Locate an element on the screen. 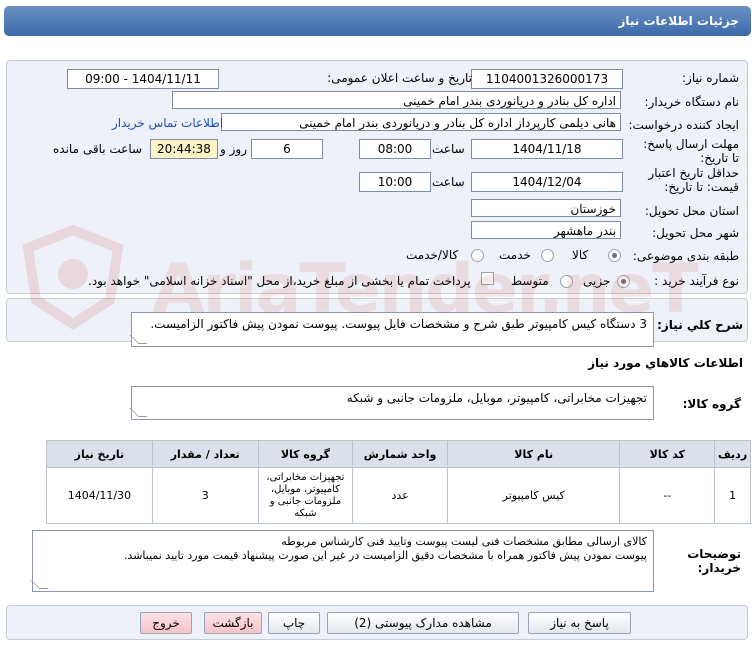 The width and height of the screenshot is (755, 648). validity-time-field: 10:00 is located at coordinates (395, 182).